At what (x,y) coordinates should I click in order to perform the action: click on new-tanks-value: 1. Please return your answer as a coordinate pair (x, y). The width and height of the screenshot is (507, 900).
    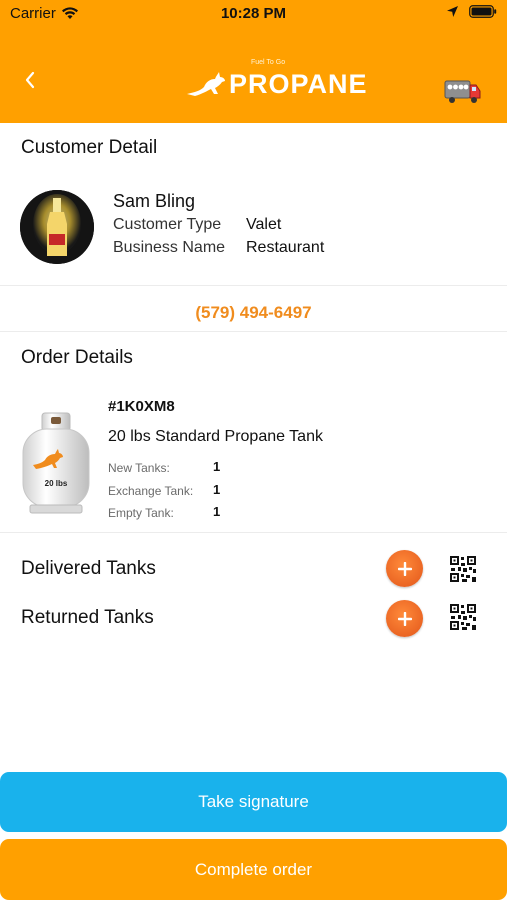
    Looking at the image, I should click on (217, 466).